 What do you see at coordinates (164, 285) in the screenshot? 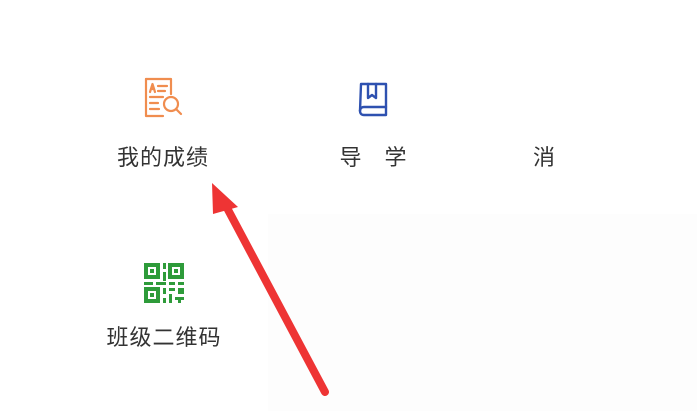
I see `qr-code-icon` at bounding box center [164, 285].